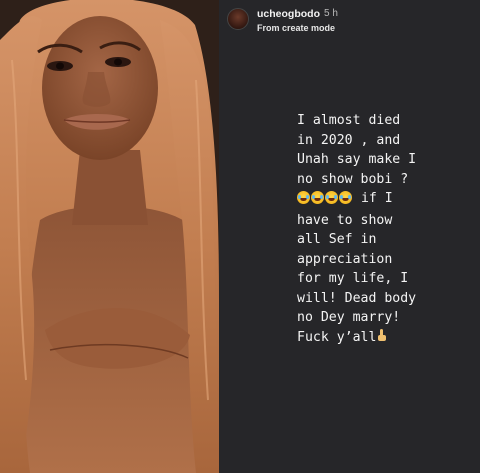 The image size is (480, 473). I want to click on story-line-text: Fuck y’all, so click(337, 337).